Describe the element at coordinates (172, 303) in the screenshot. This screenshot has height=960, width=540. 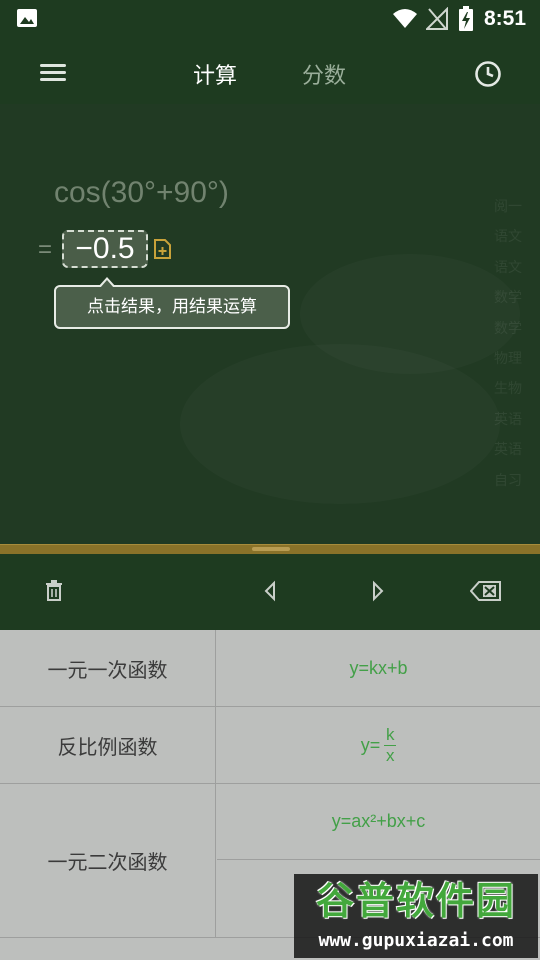
I see `hint-tooltip: 点击结果，用结果运算` at that location.